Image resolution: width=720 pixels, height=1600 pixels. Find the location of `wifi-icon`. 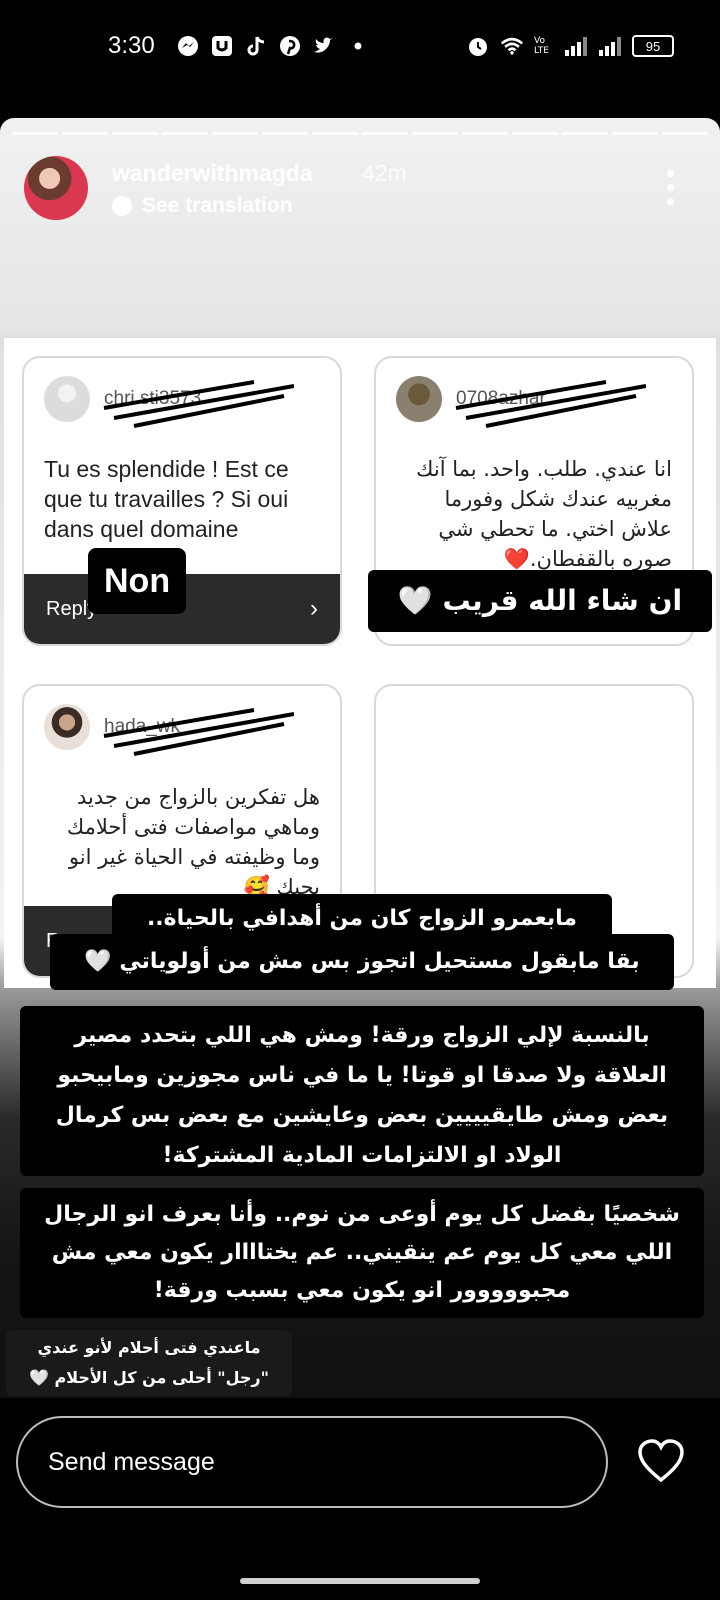

wifi-icon is located at coordinates (512, 46).